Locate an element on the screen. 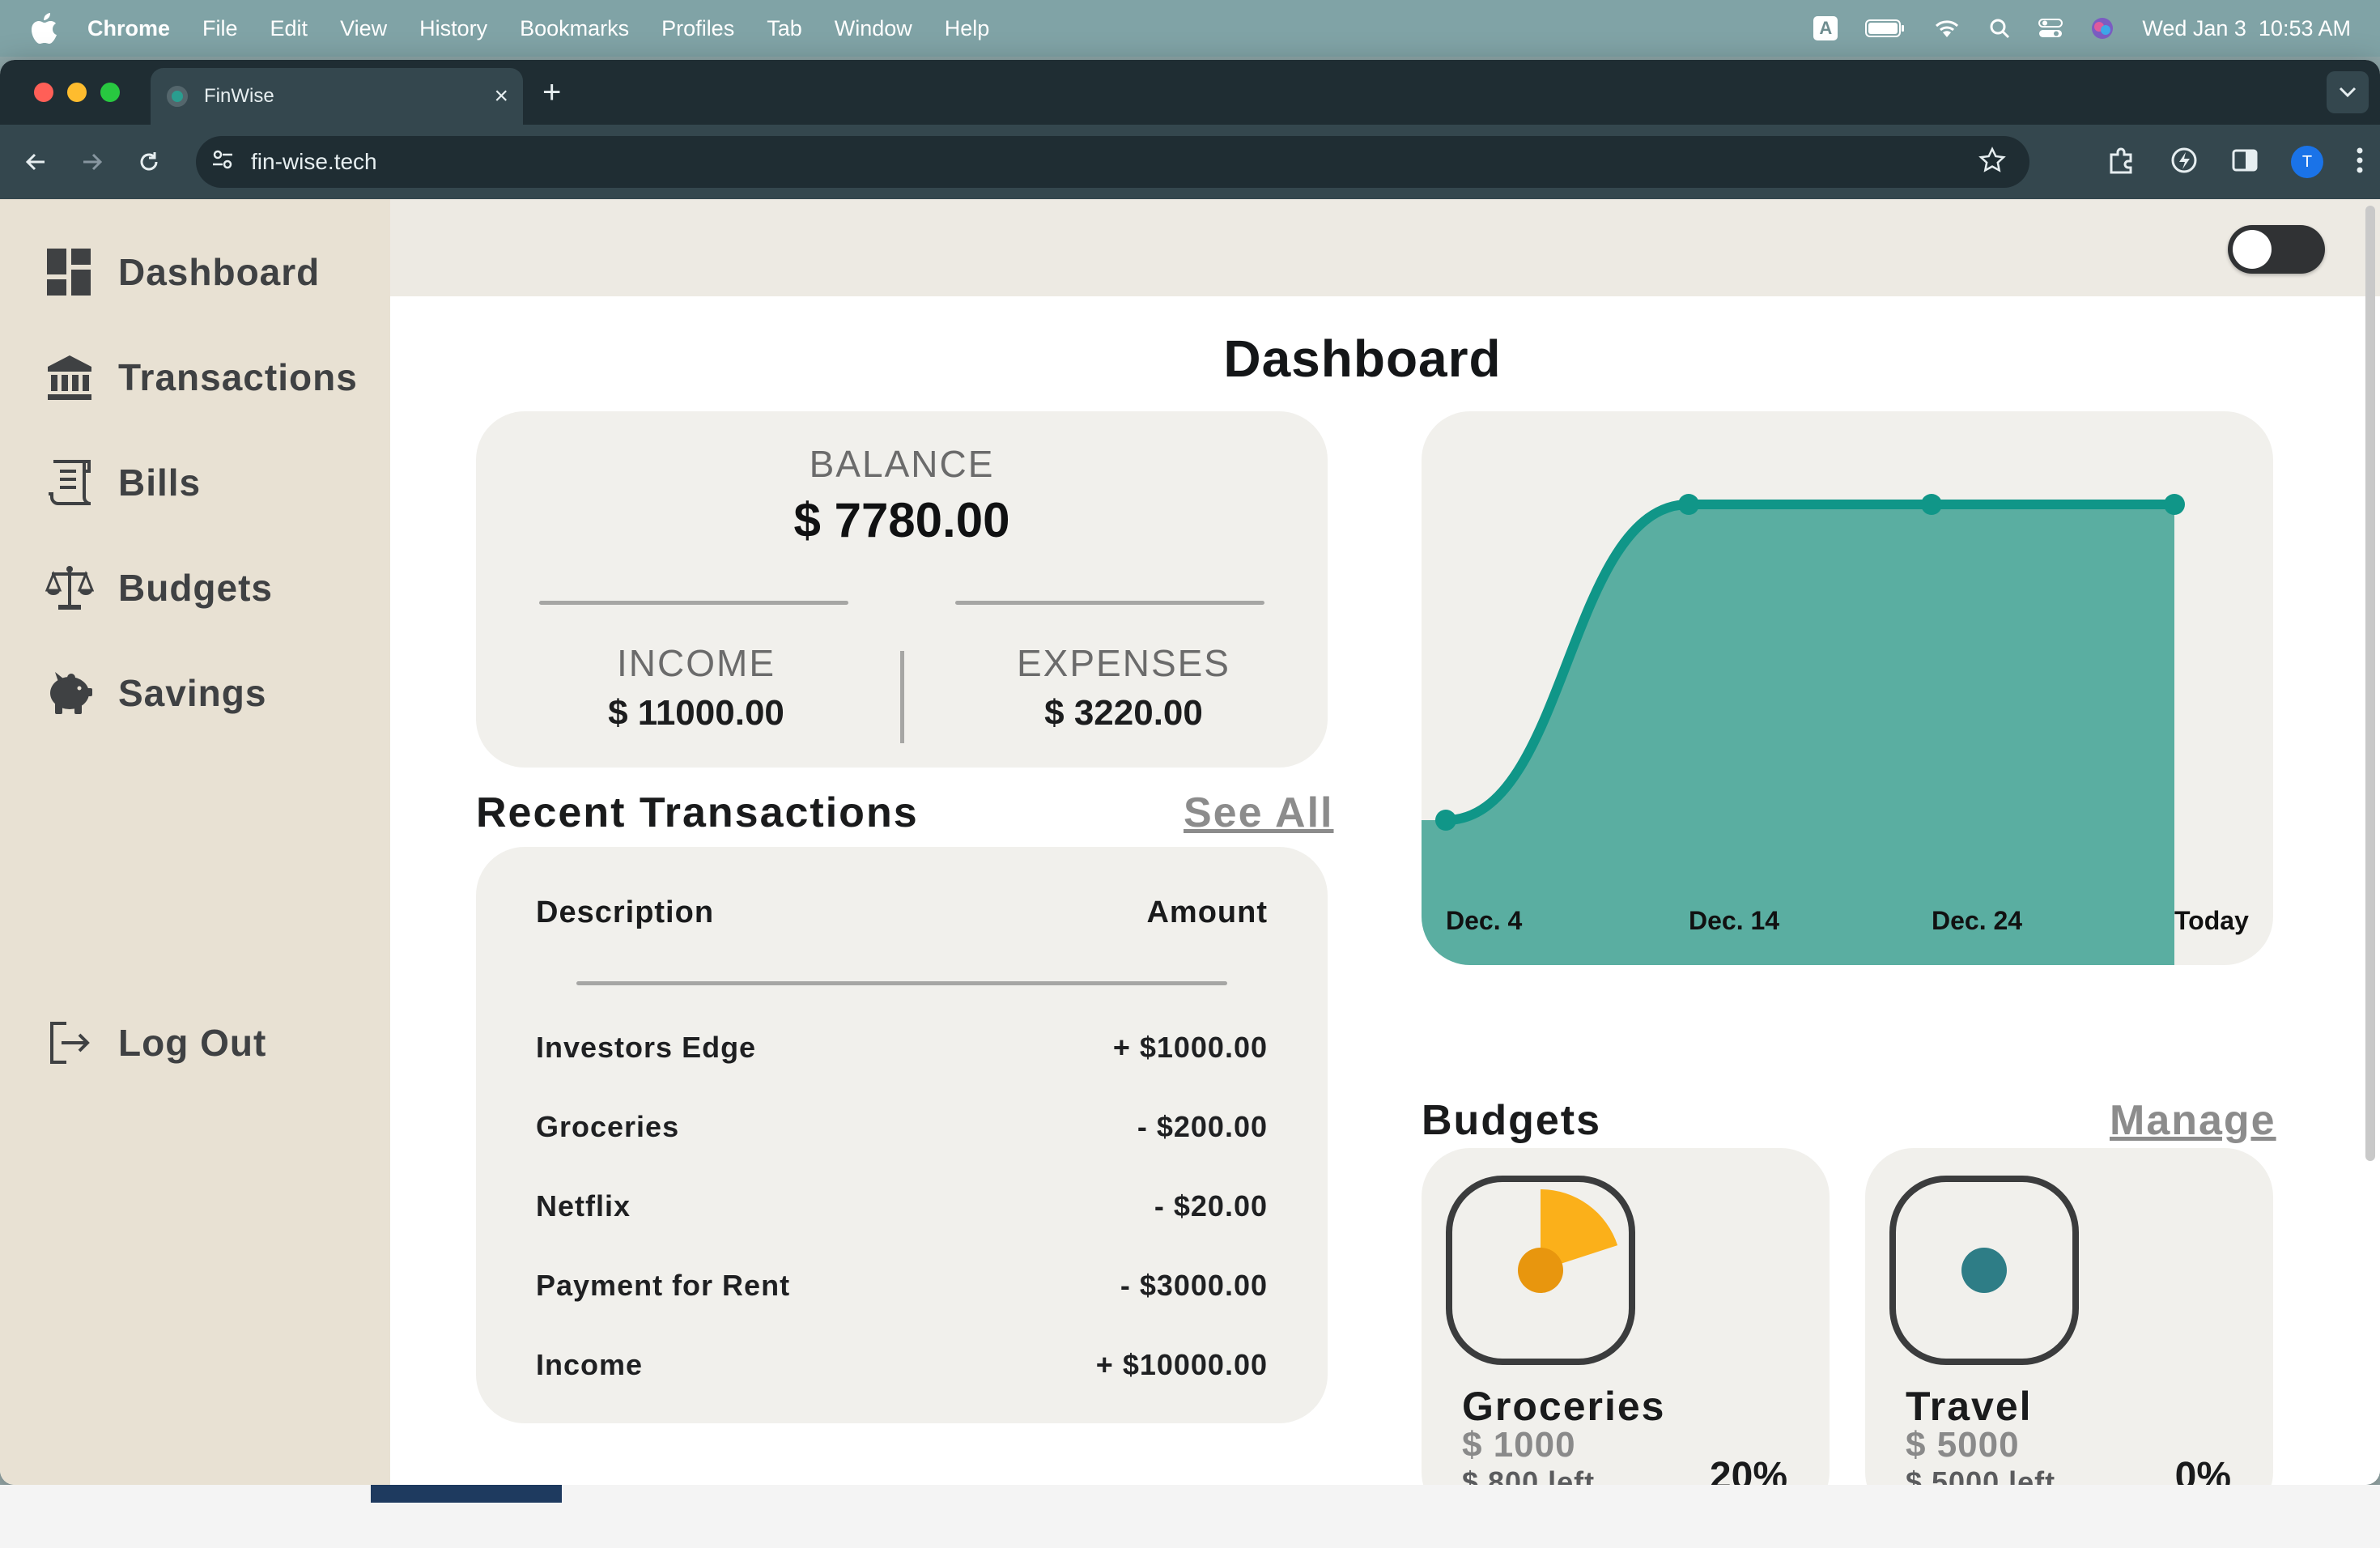  tab-search-button is located at coordinates (2348, 92).